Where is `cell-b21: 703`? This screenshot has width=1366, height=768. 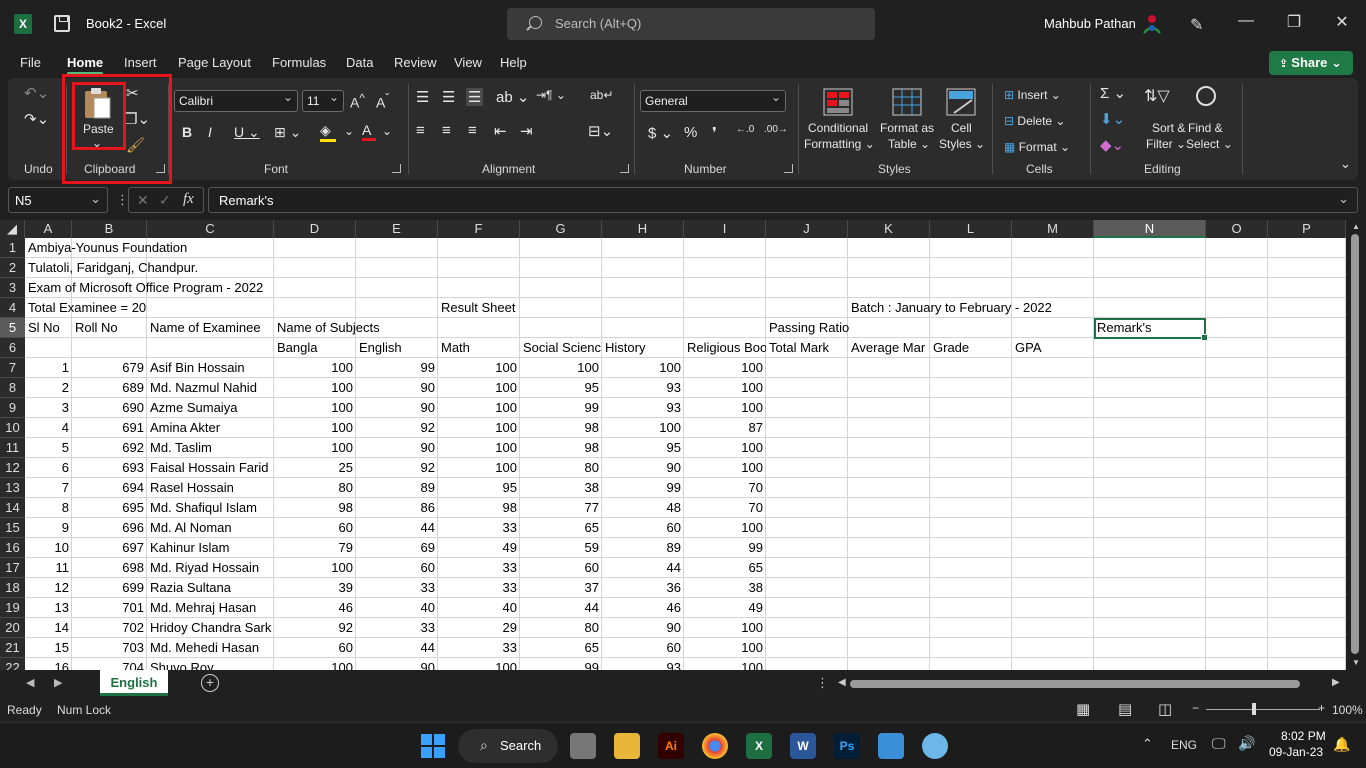 cell-b21: 703 is located at coordinates (109, 648).